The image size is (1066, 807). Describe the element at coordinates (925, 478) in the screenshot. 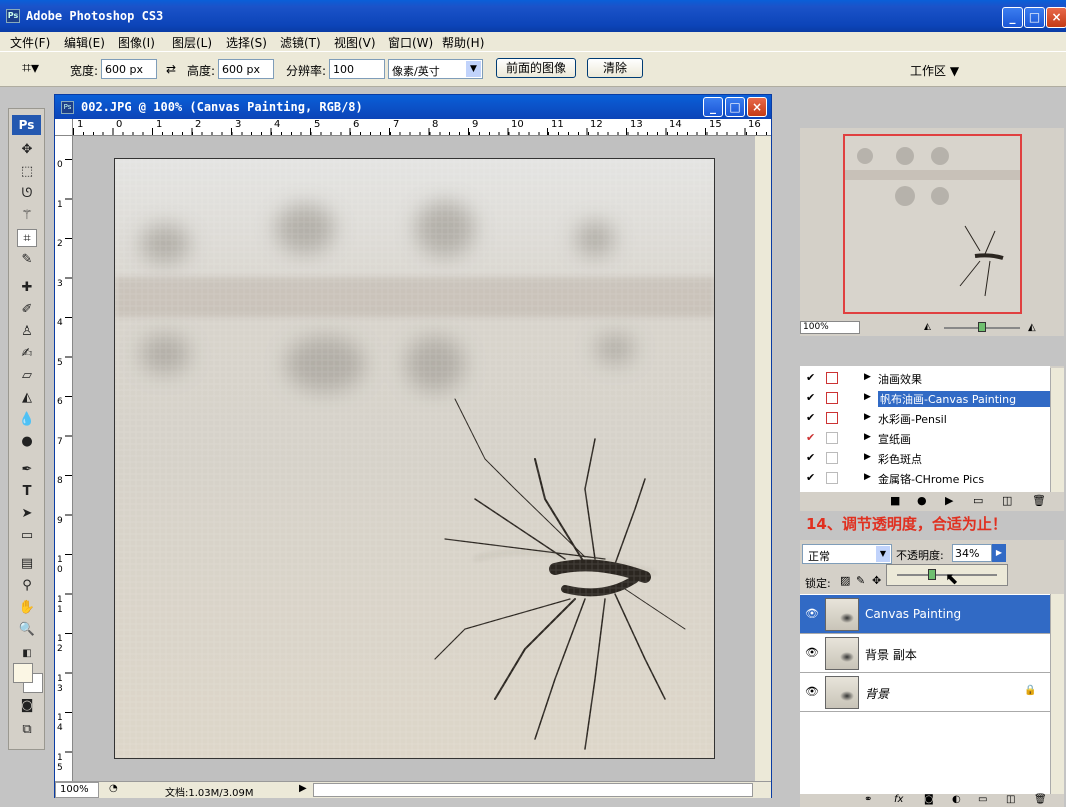

I see `action-item: ✔ ▶ 金属铬-CHrome Pics` at that location.